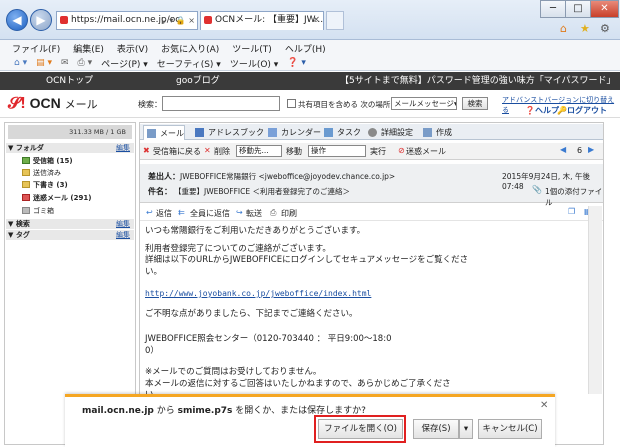 Image resolution: width=620 pixels, height=447 pixels. I want to click on trash-icon, so click(26, 210).